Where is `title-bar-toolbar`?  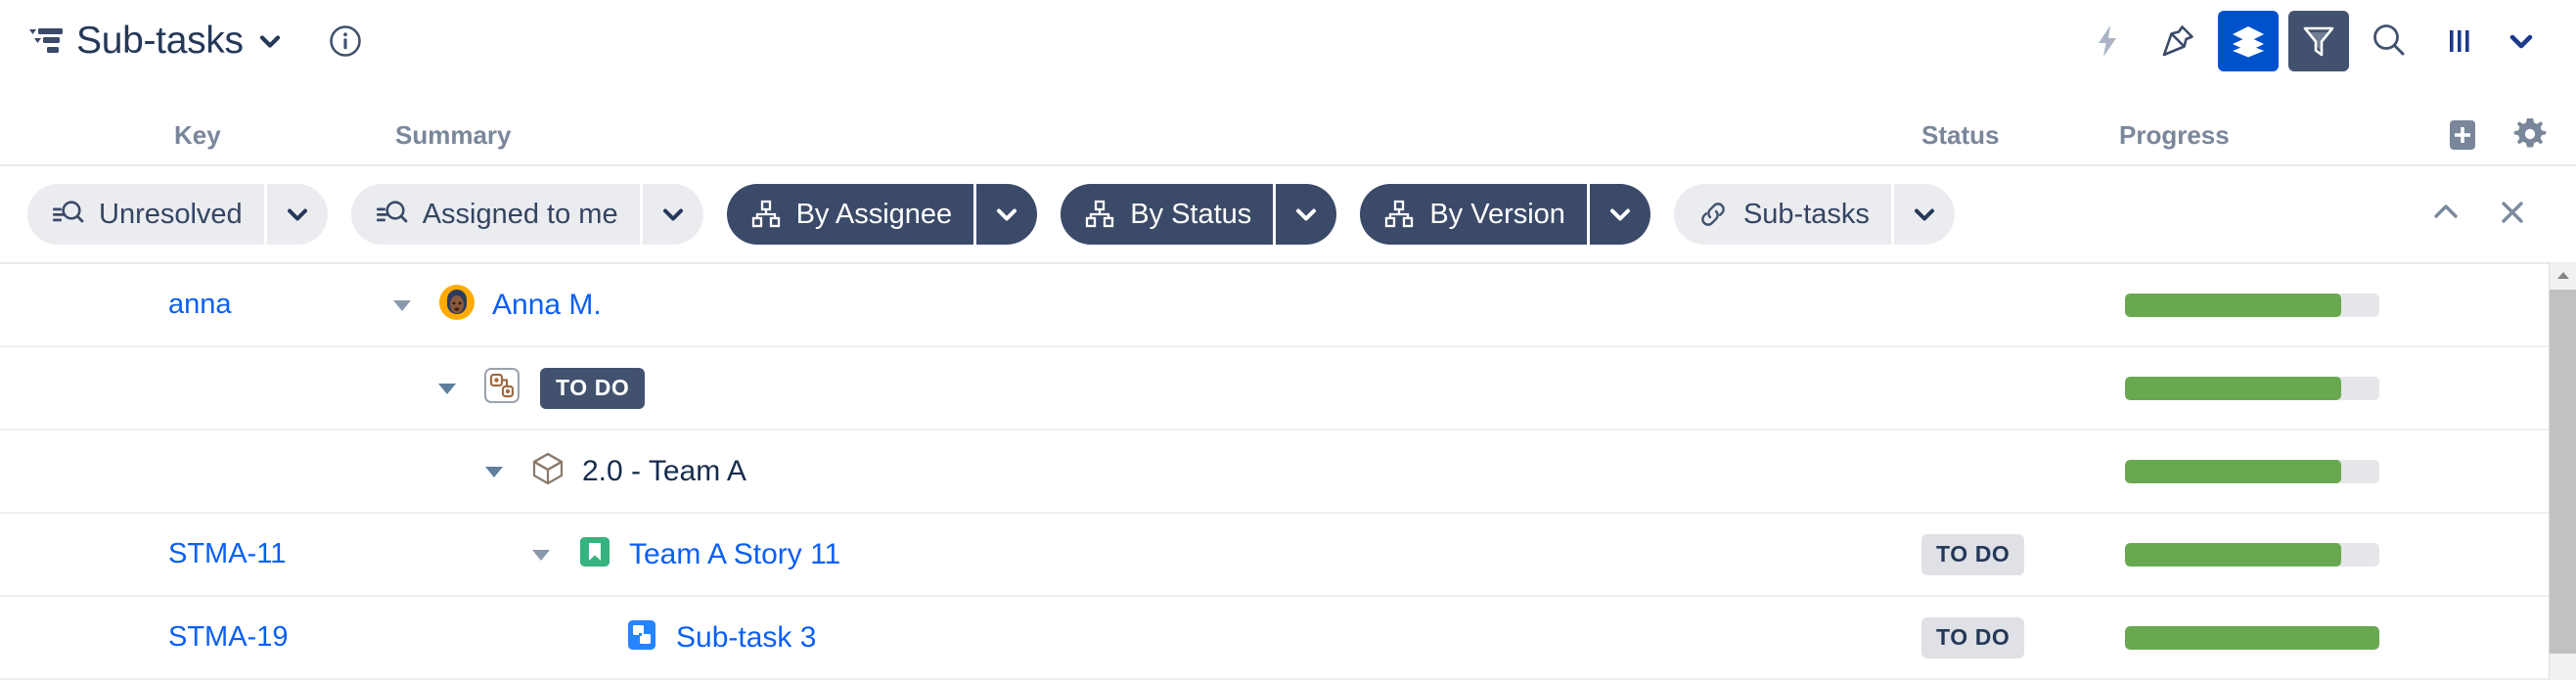 title-bar-toolbar is located at coordinates (2326, 41).